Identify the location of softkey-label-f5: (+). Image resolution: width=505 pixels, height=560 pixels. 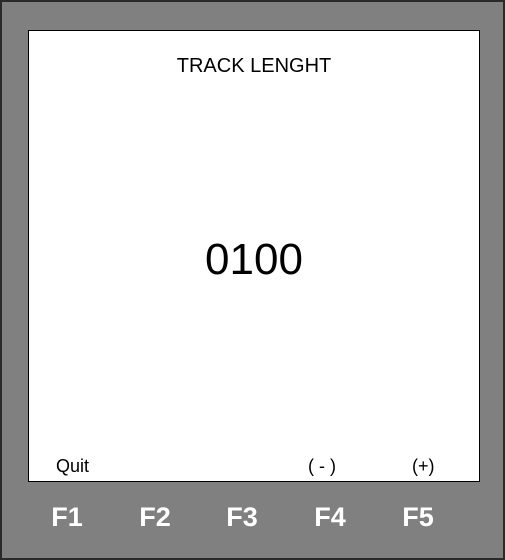
(423, 466).